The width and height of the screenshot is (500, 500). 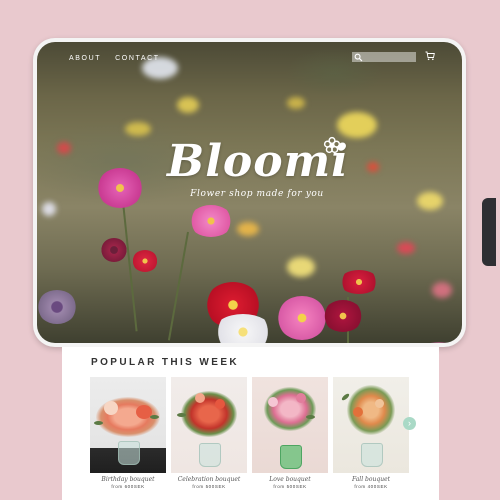 What do you see at coordinates (128, 479) in the screenshot?
I see `product-name: Birthday bouquet` at bounding box center [128, 479].